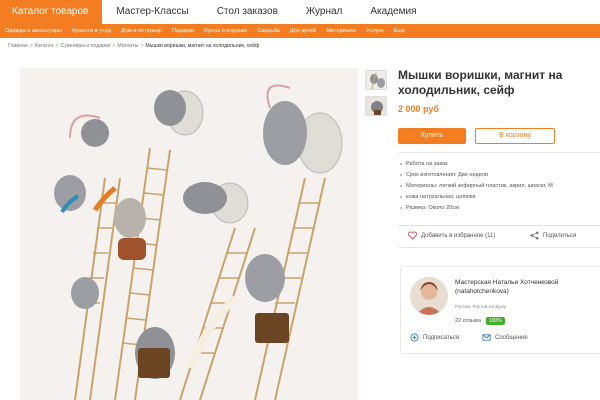 The image size is (600, 400). Describe the element at coordinates (499, 208) in the screenshot. I see `spec-item: Размер: Около 20см` at that location.